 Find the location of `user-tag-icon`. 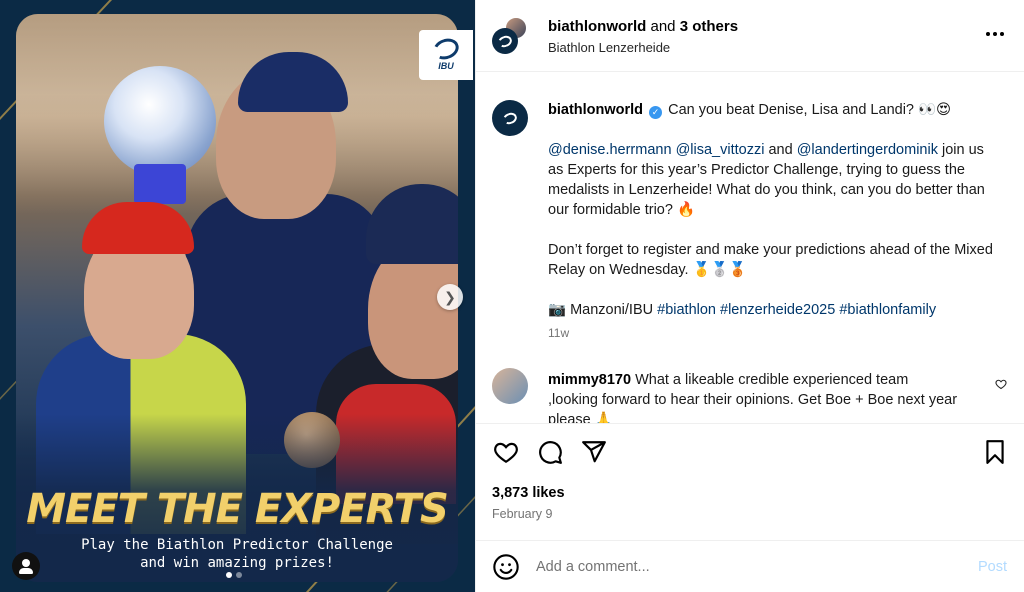

user-tag-icon is located at coordinates (26, 566).